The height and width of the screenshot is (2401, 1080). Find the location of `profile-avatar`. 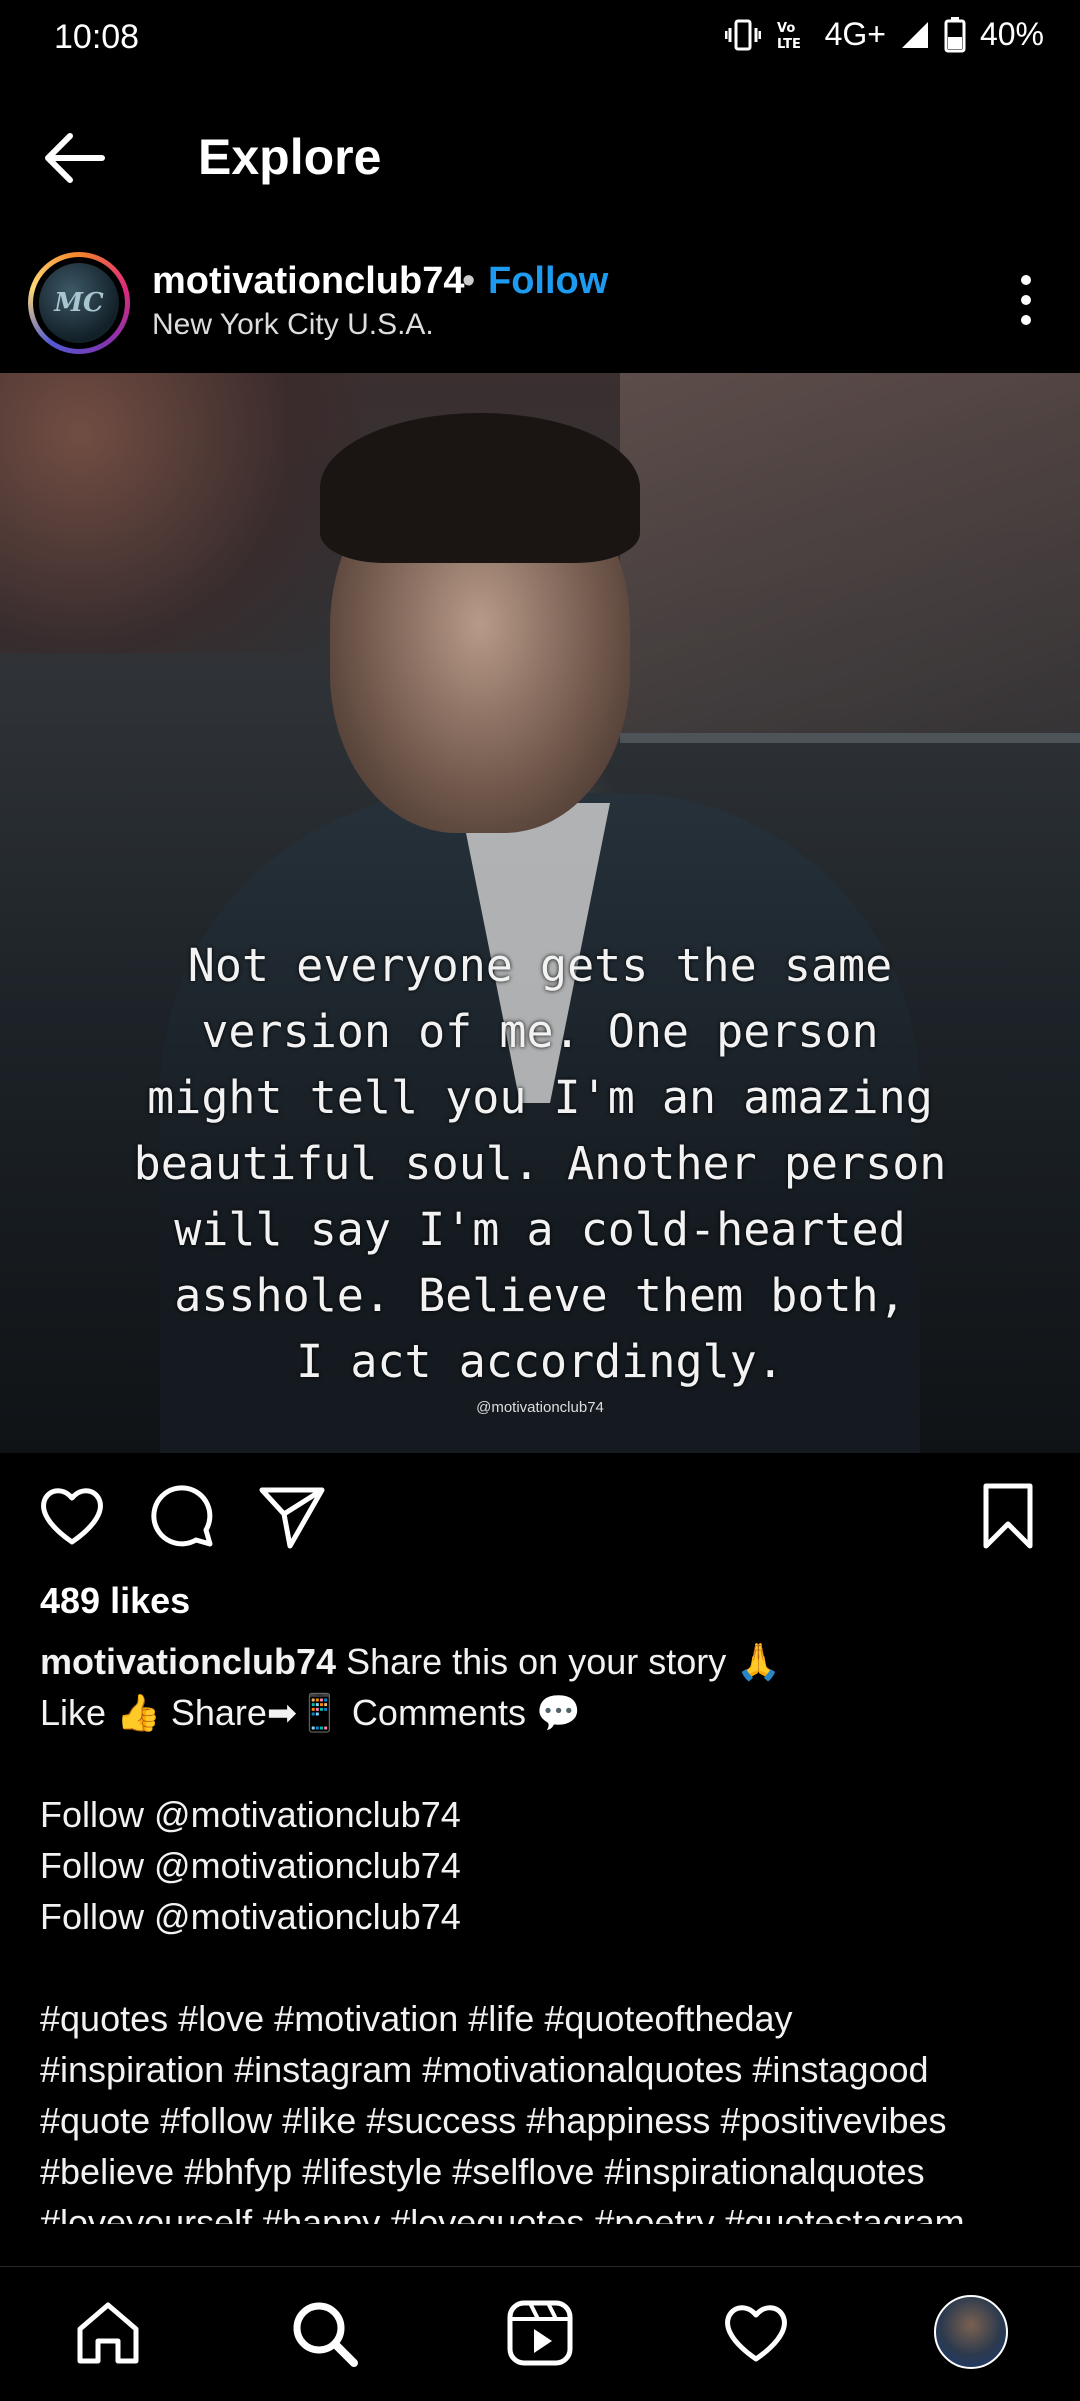

profile-avatar is located at coordinates (971, 2332).